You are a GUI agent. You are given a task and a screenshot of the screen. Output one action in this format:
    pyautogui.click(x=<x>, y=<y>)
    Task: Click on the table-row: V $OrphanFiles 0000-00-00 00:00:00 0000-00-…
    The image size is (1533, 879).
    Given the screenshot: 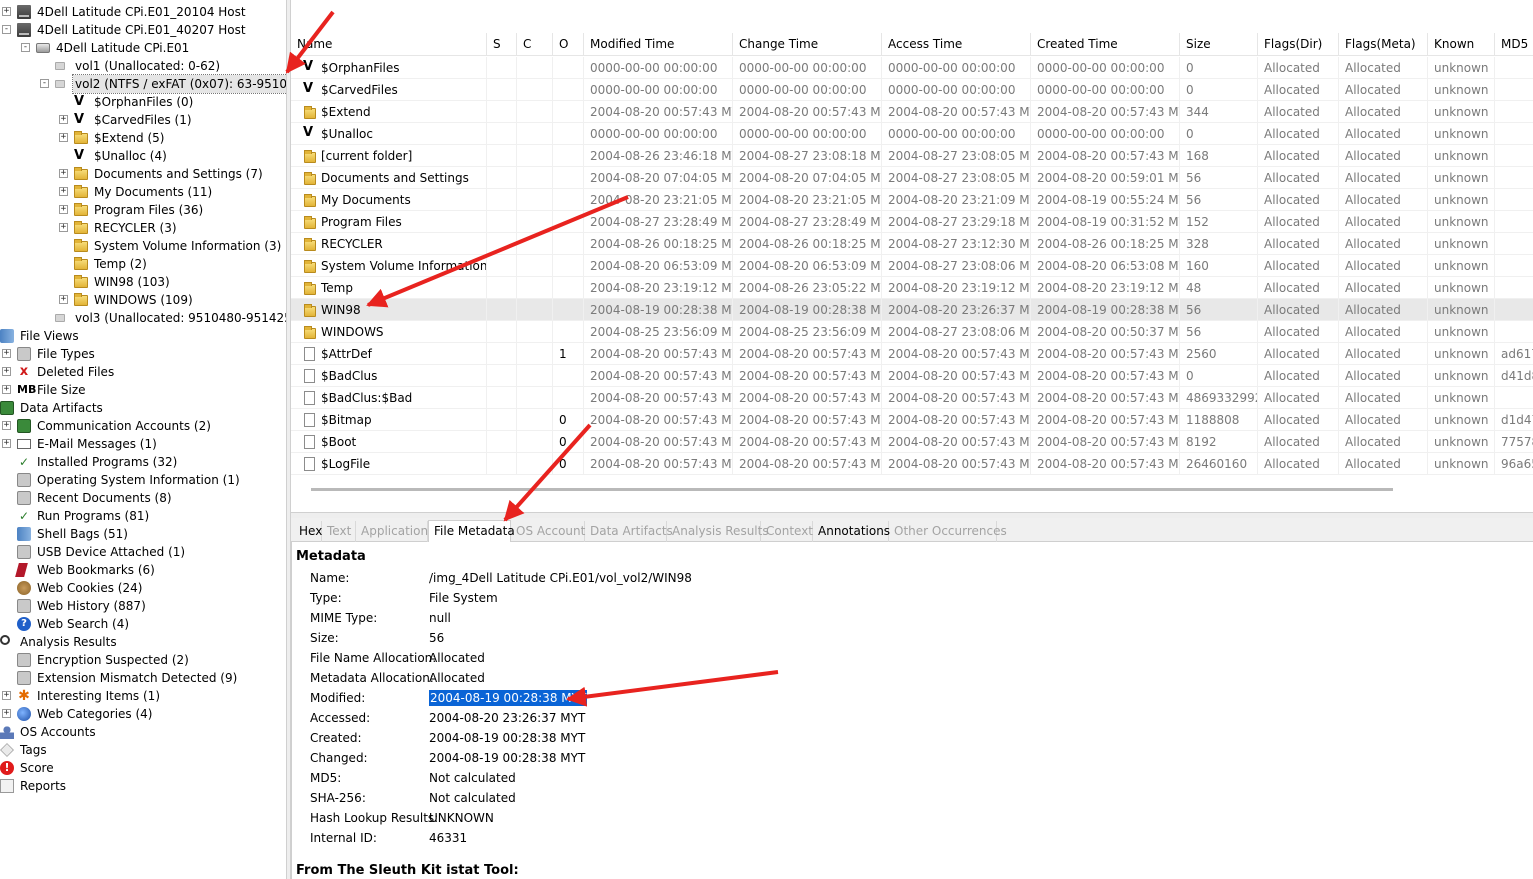 What is the action you would take?
    pyautogui.click(x=912, y=68)
    